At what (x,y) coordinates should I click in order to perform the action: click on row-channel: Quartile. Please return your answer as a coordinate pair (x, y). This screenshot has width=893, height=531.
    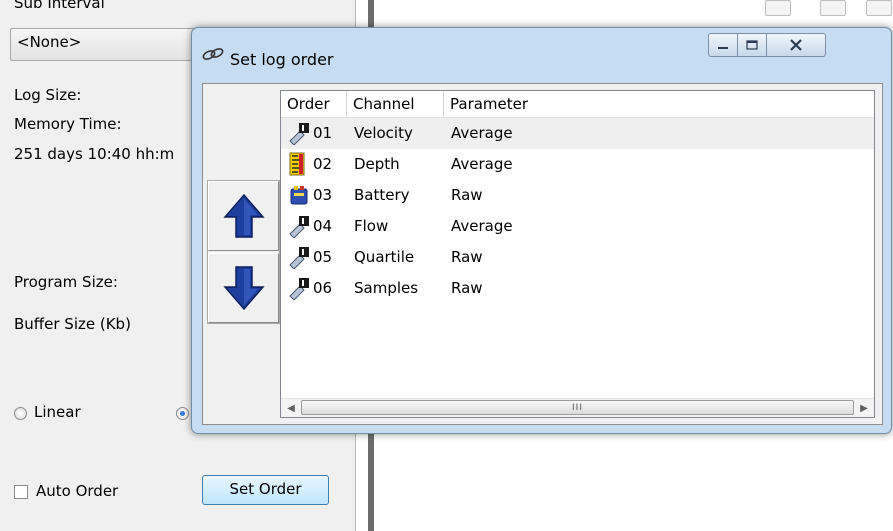
    Looking at the image, I should click on (384, 257).